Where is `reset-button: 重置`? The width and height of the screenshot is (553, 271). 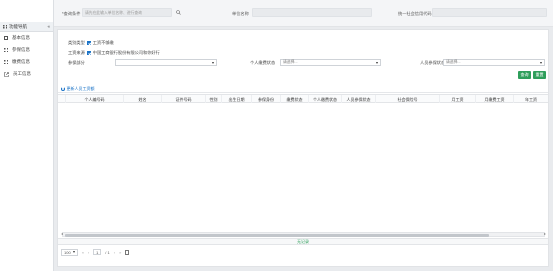 reset-button: 重置 is located at coordinates (539, 75).